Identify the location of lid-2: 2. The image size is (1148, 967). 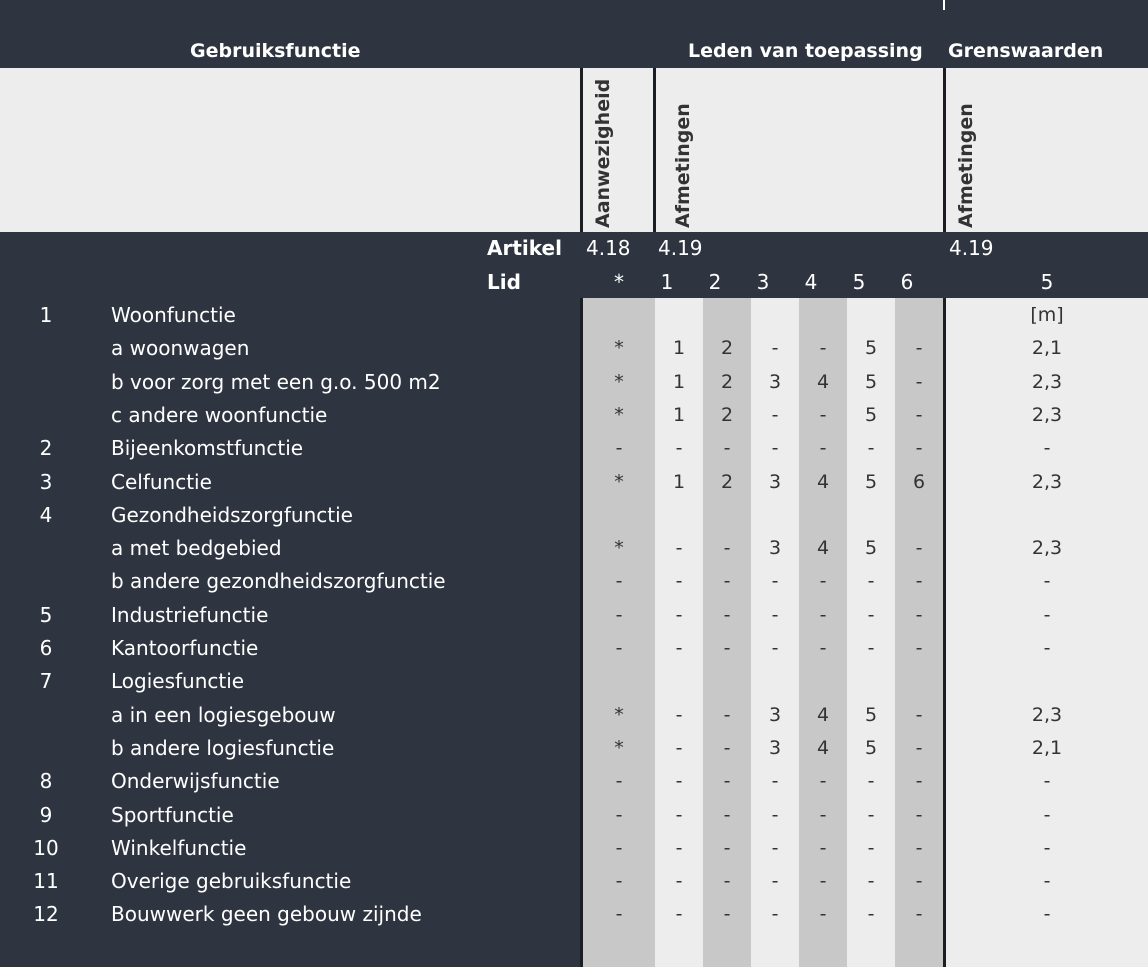
(715, 282).